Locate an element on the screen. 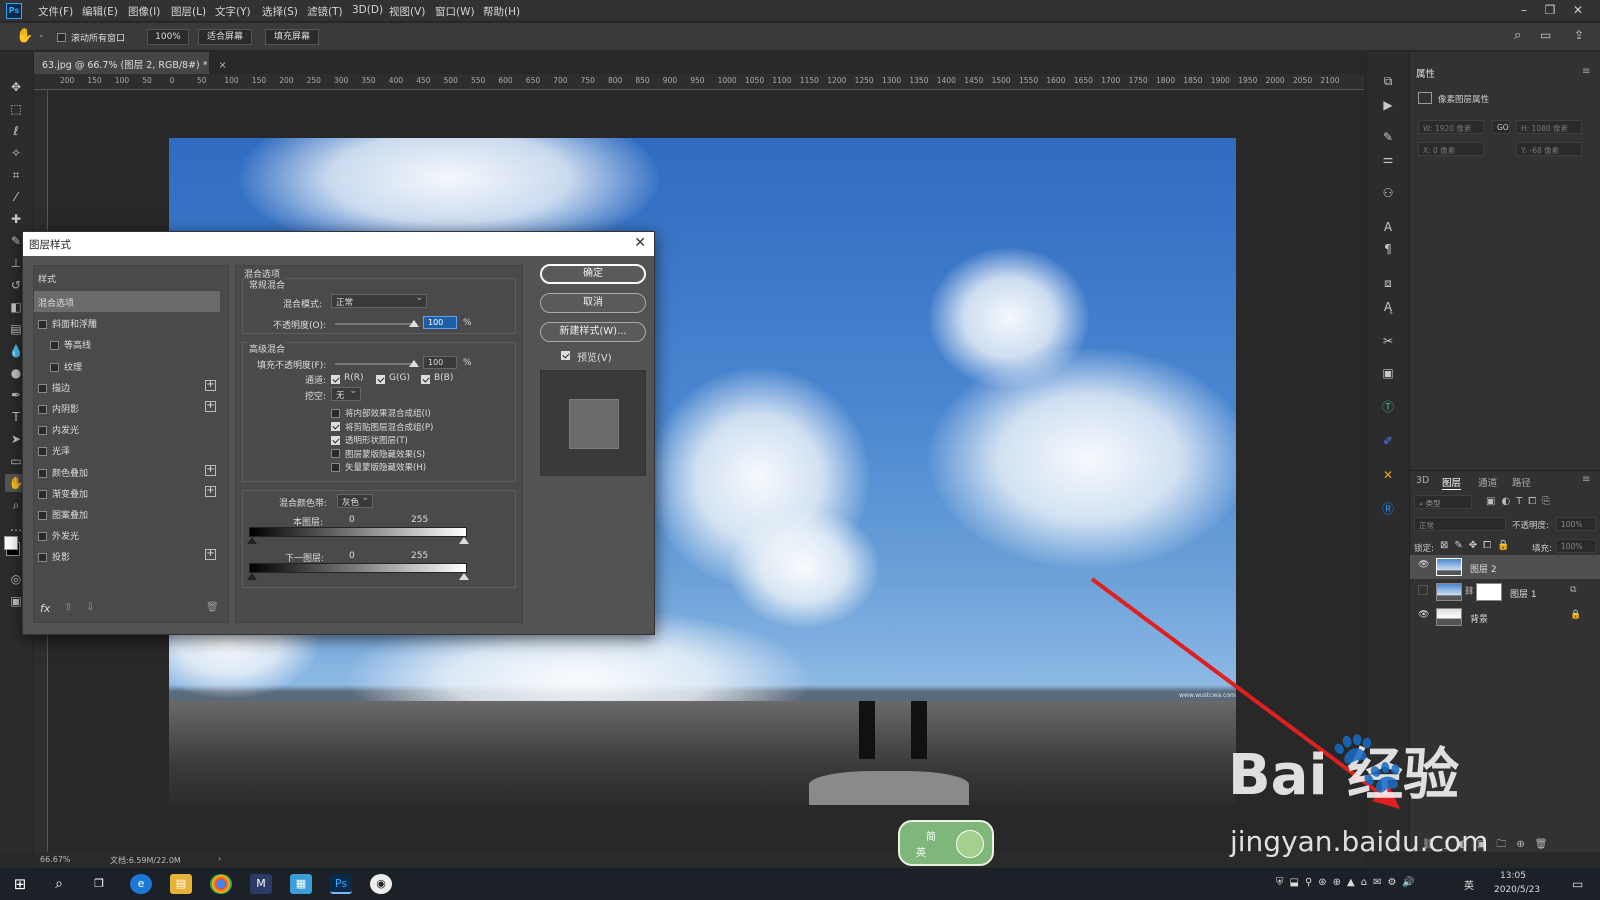 The width and height of the screenshot is (1600, 900). opacity-field: 100% is located at coordinates (1576, 524).